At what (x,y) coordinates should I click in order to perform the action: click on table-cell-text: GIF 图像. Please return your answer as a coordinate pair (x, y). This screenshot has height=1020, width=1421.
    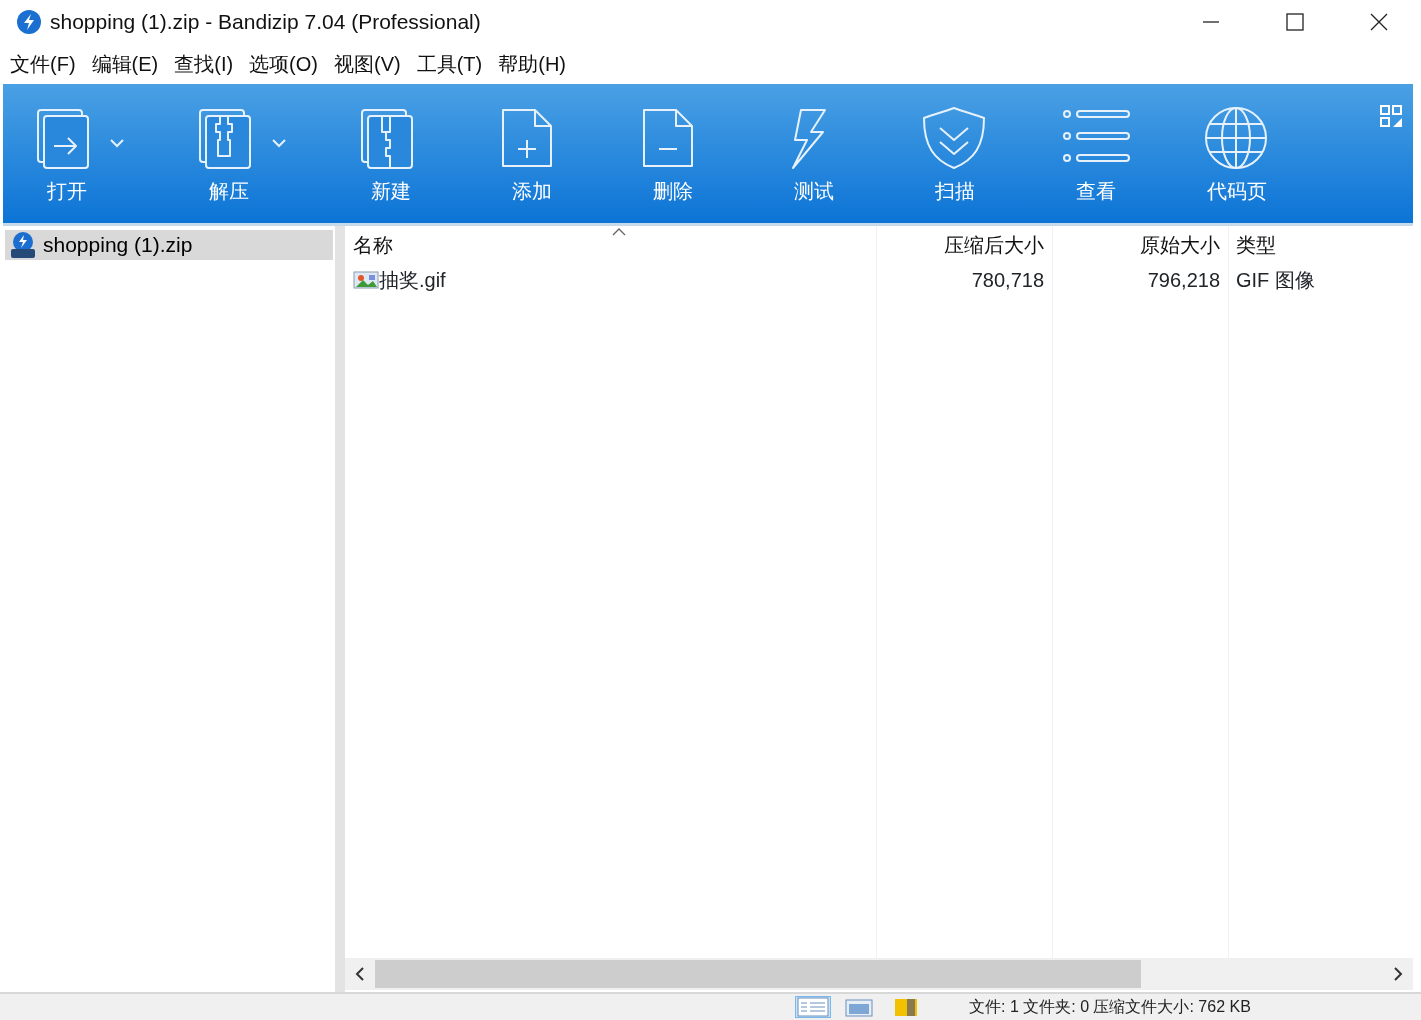
    Looking at the image, I should click on (1275, 280).